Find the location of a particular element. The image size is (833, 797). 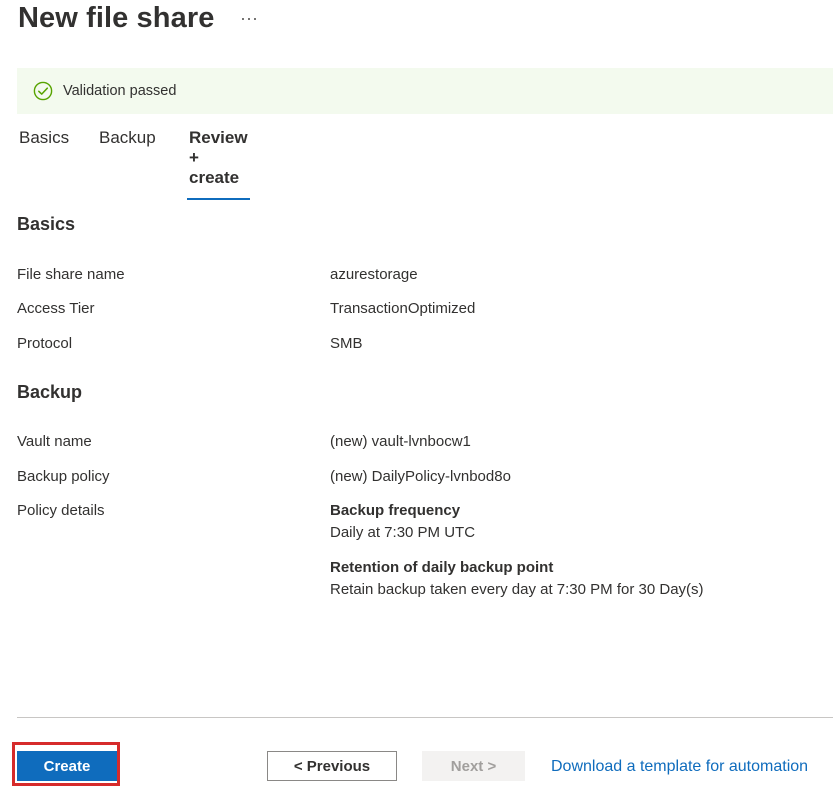

next-button: Next > is located at coordinates (473, 766).